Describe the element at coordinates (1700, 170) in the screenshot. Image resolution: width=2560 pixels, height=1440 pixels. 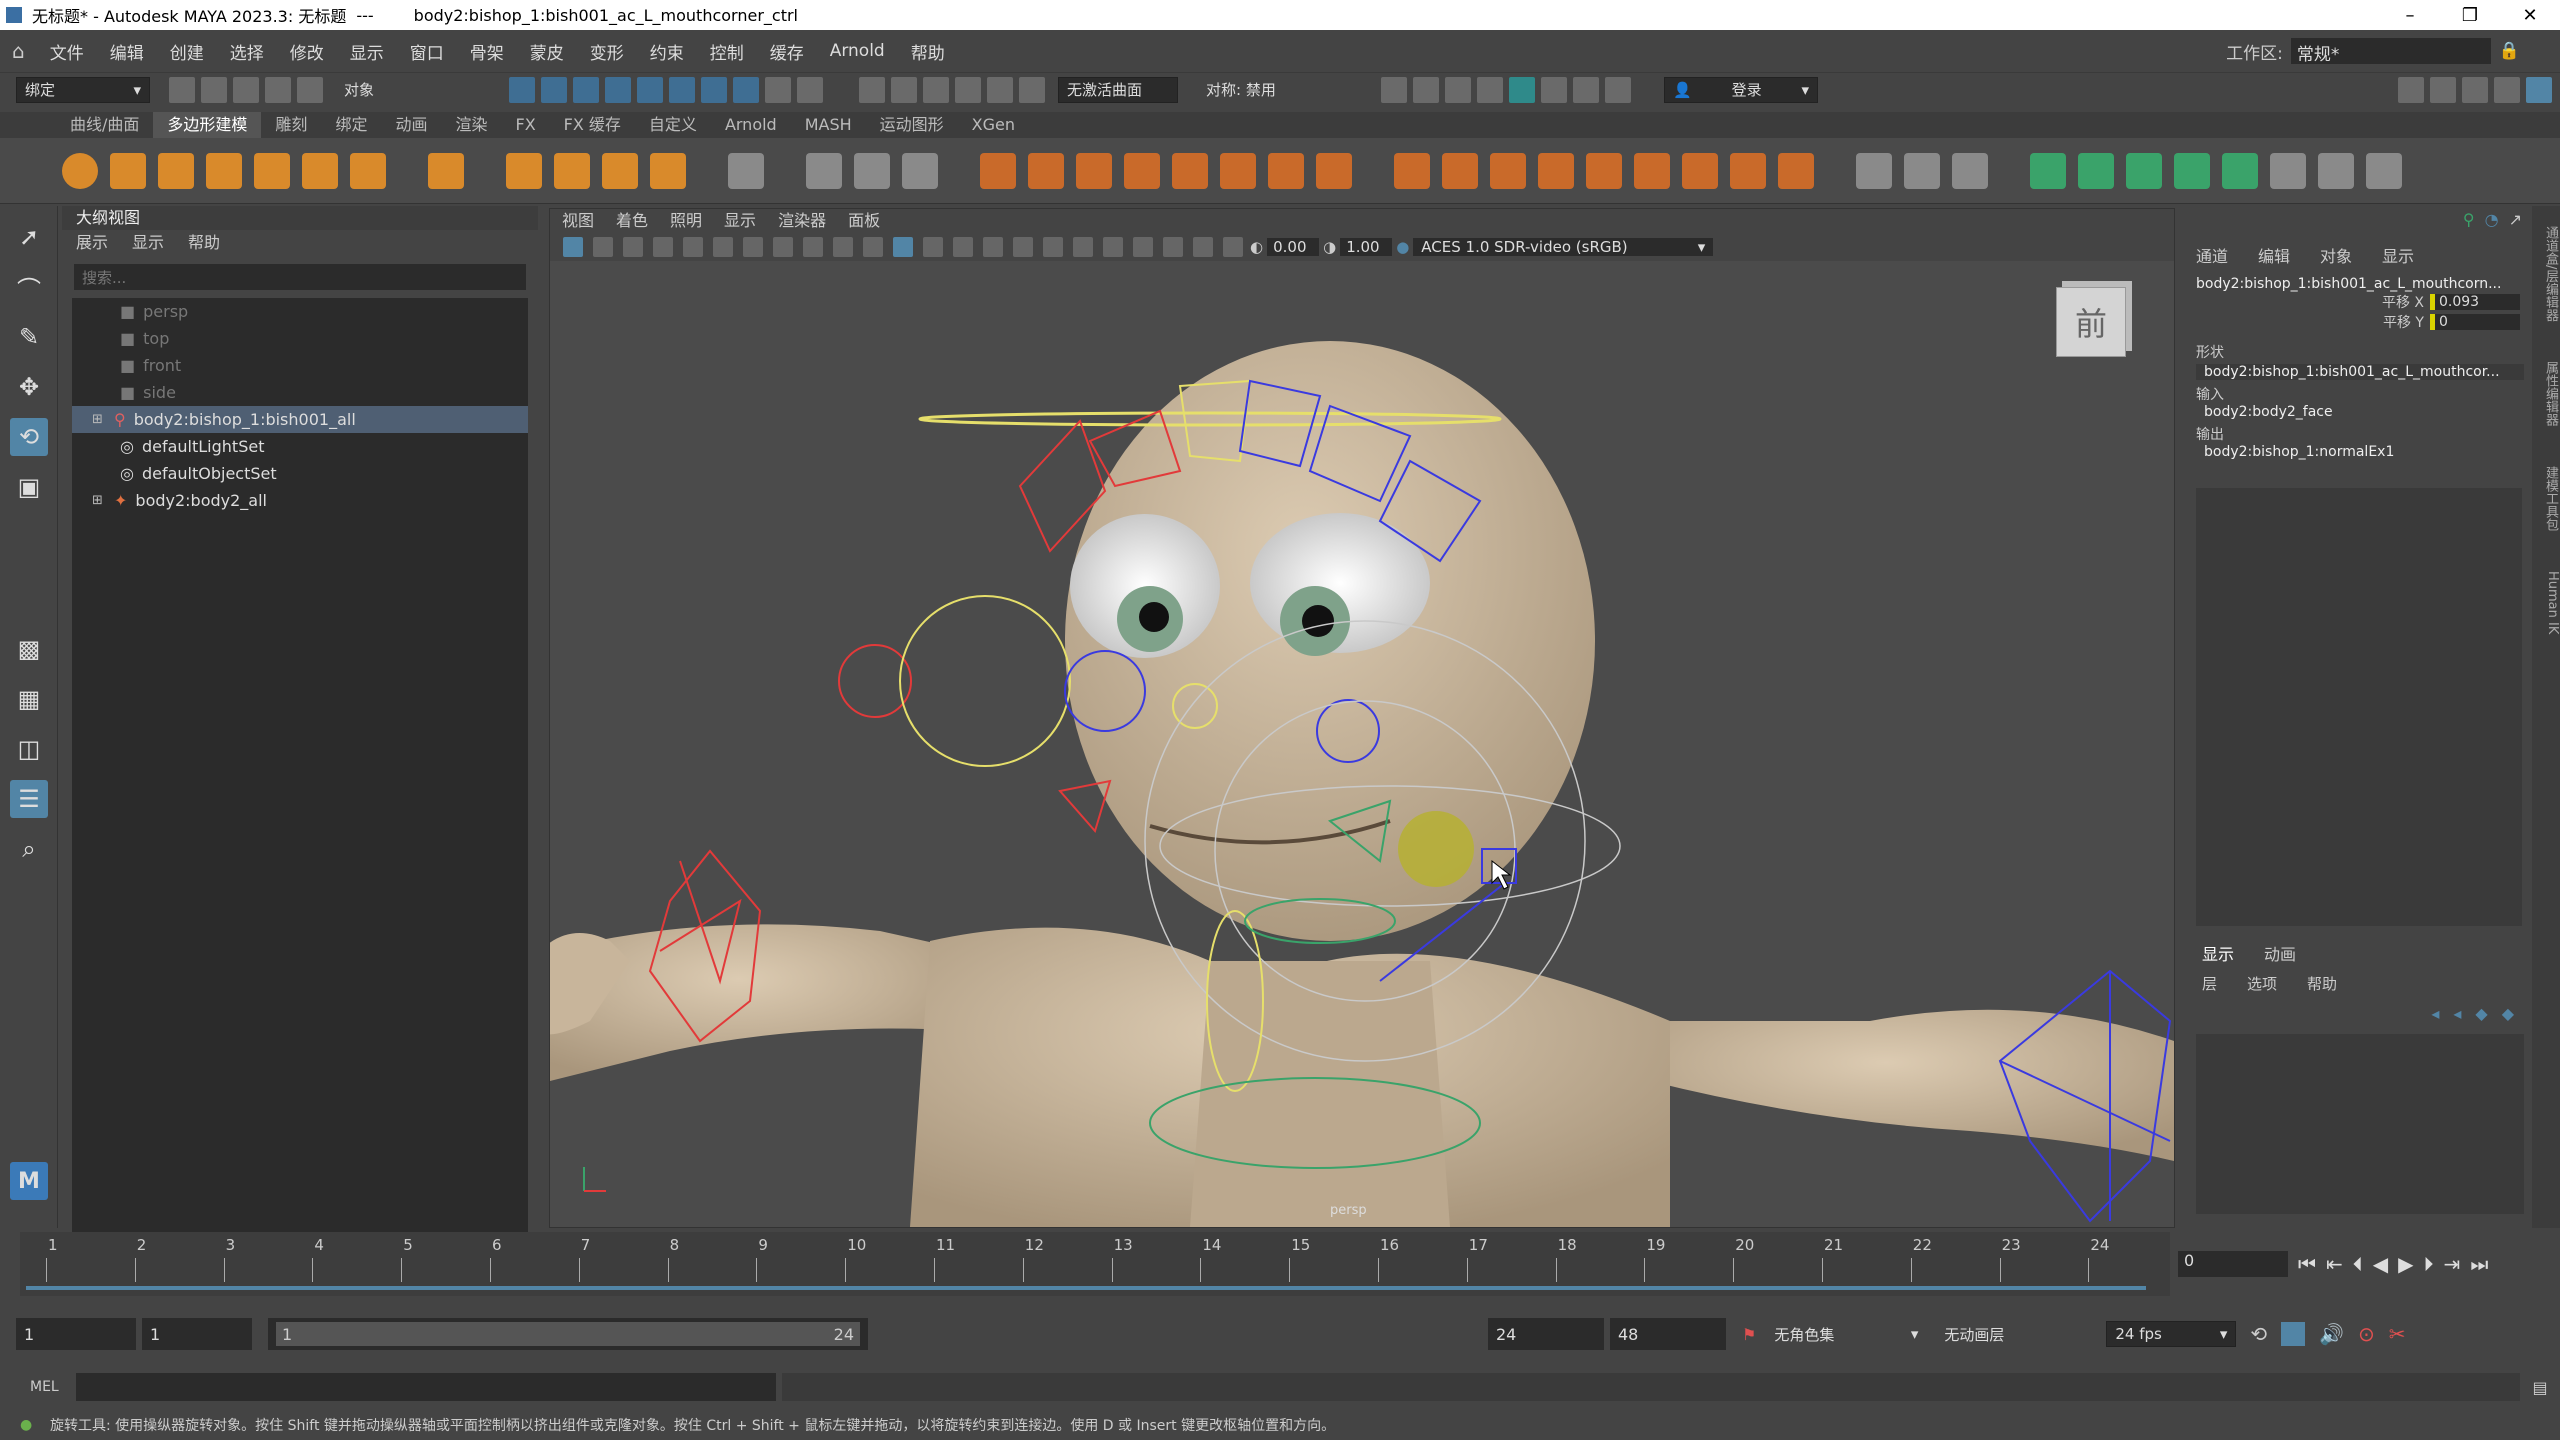
I see `poke-icon` at that location.